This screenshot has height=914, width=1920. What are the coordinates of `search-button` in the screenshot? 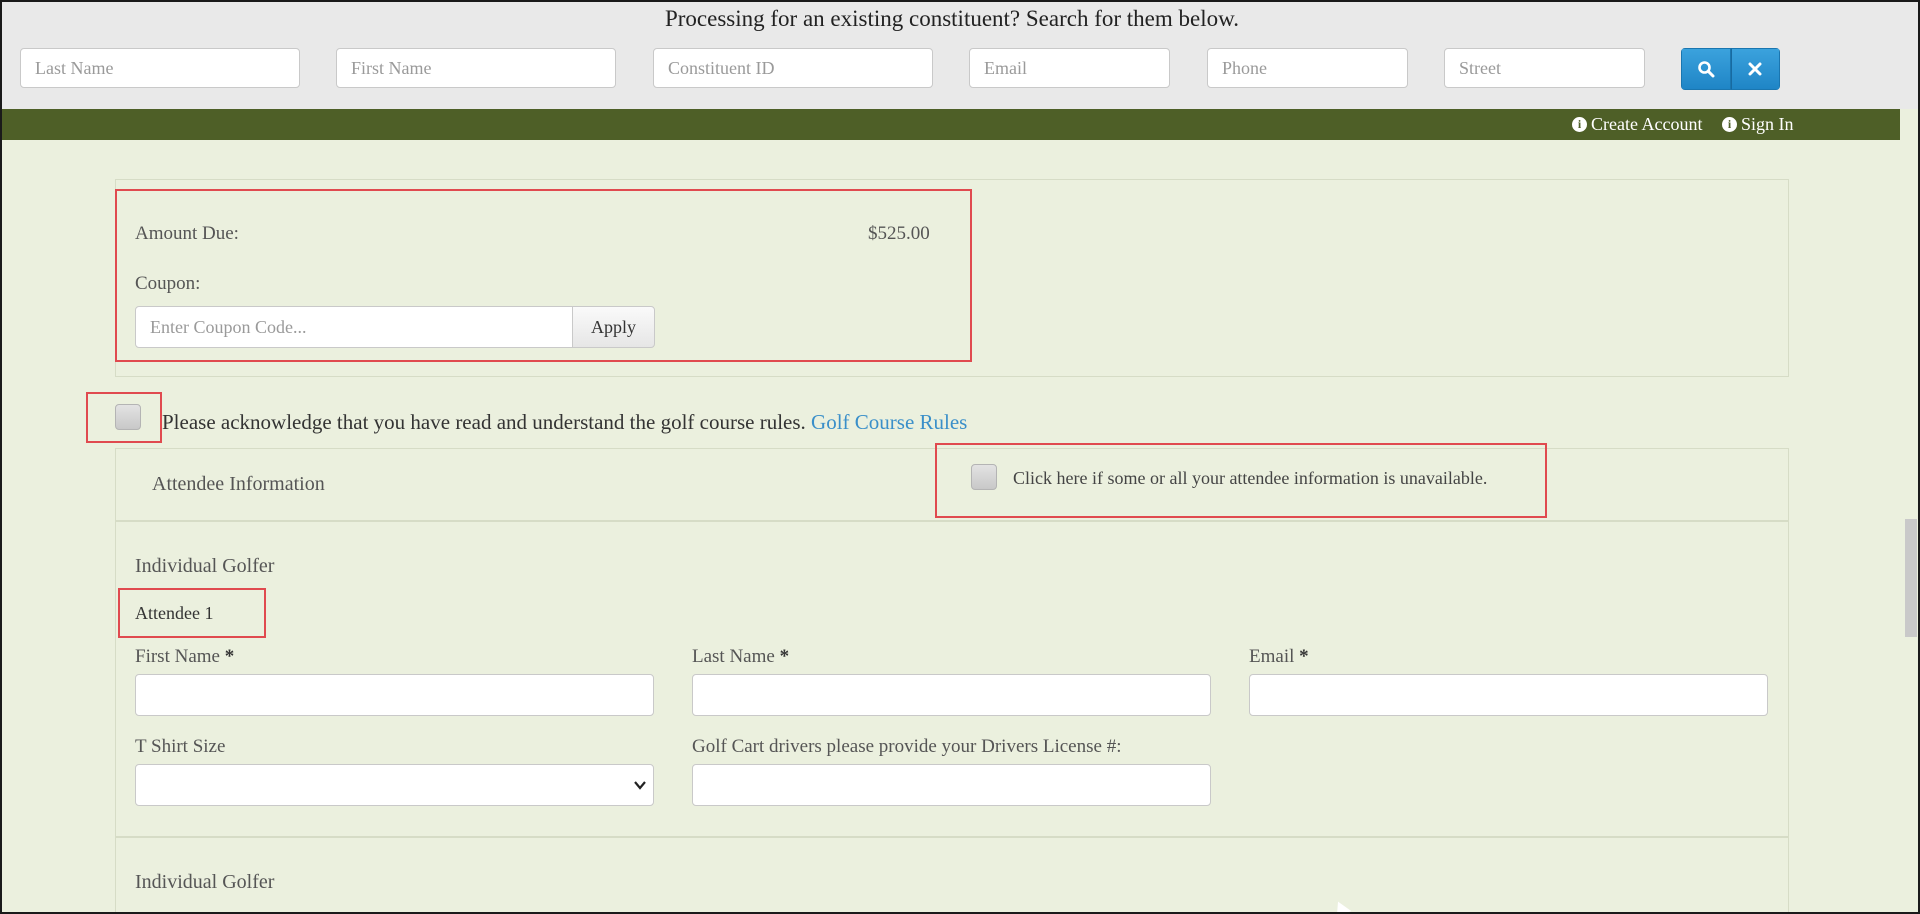 It's located at (1706, 69).